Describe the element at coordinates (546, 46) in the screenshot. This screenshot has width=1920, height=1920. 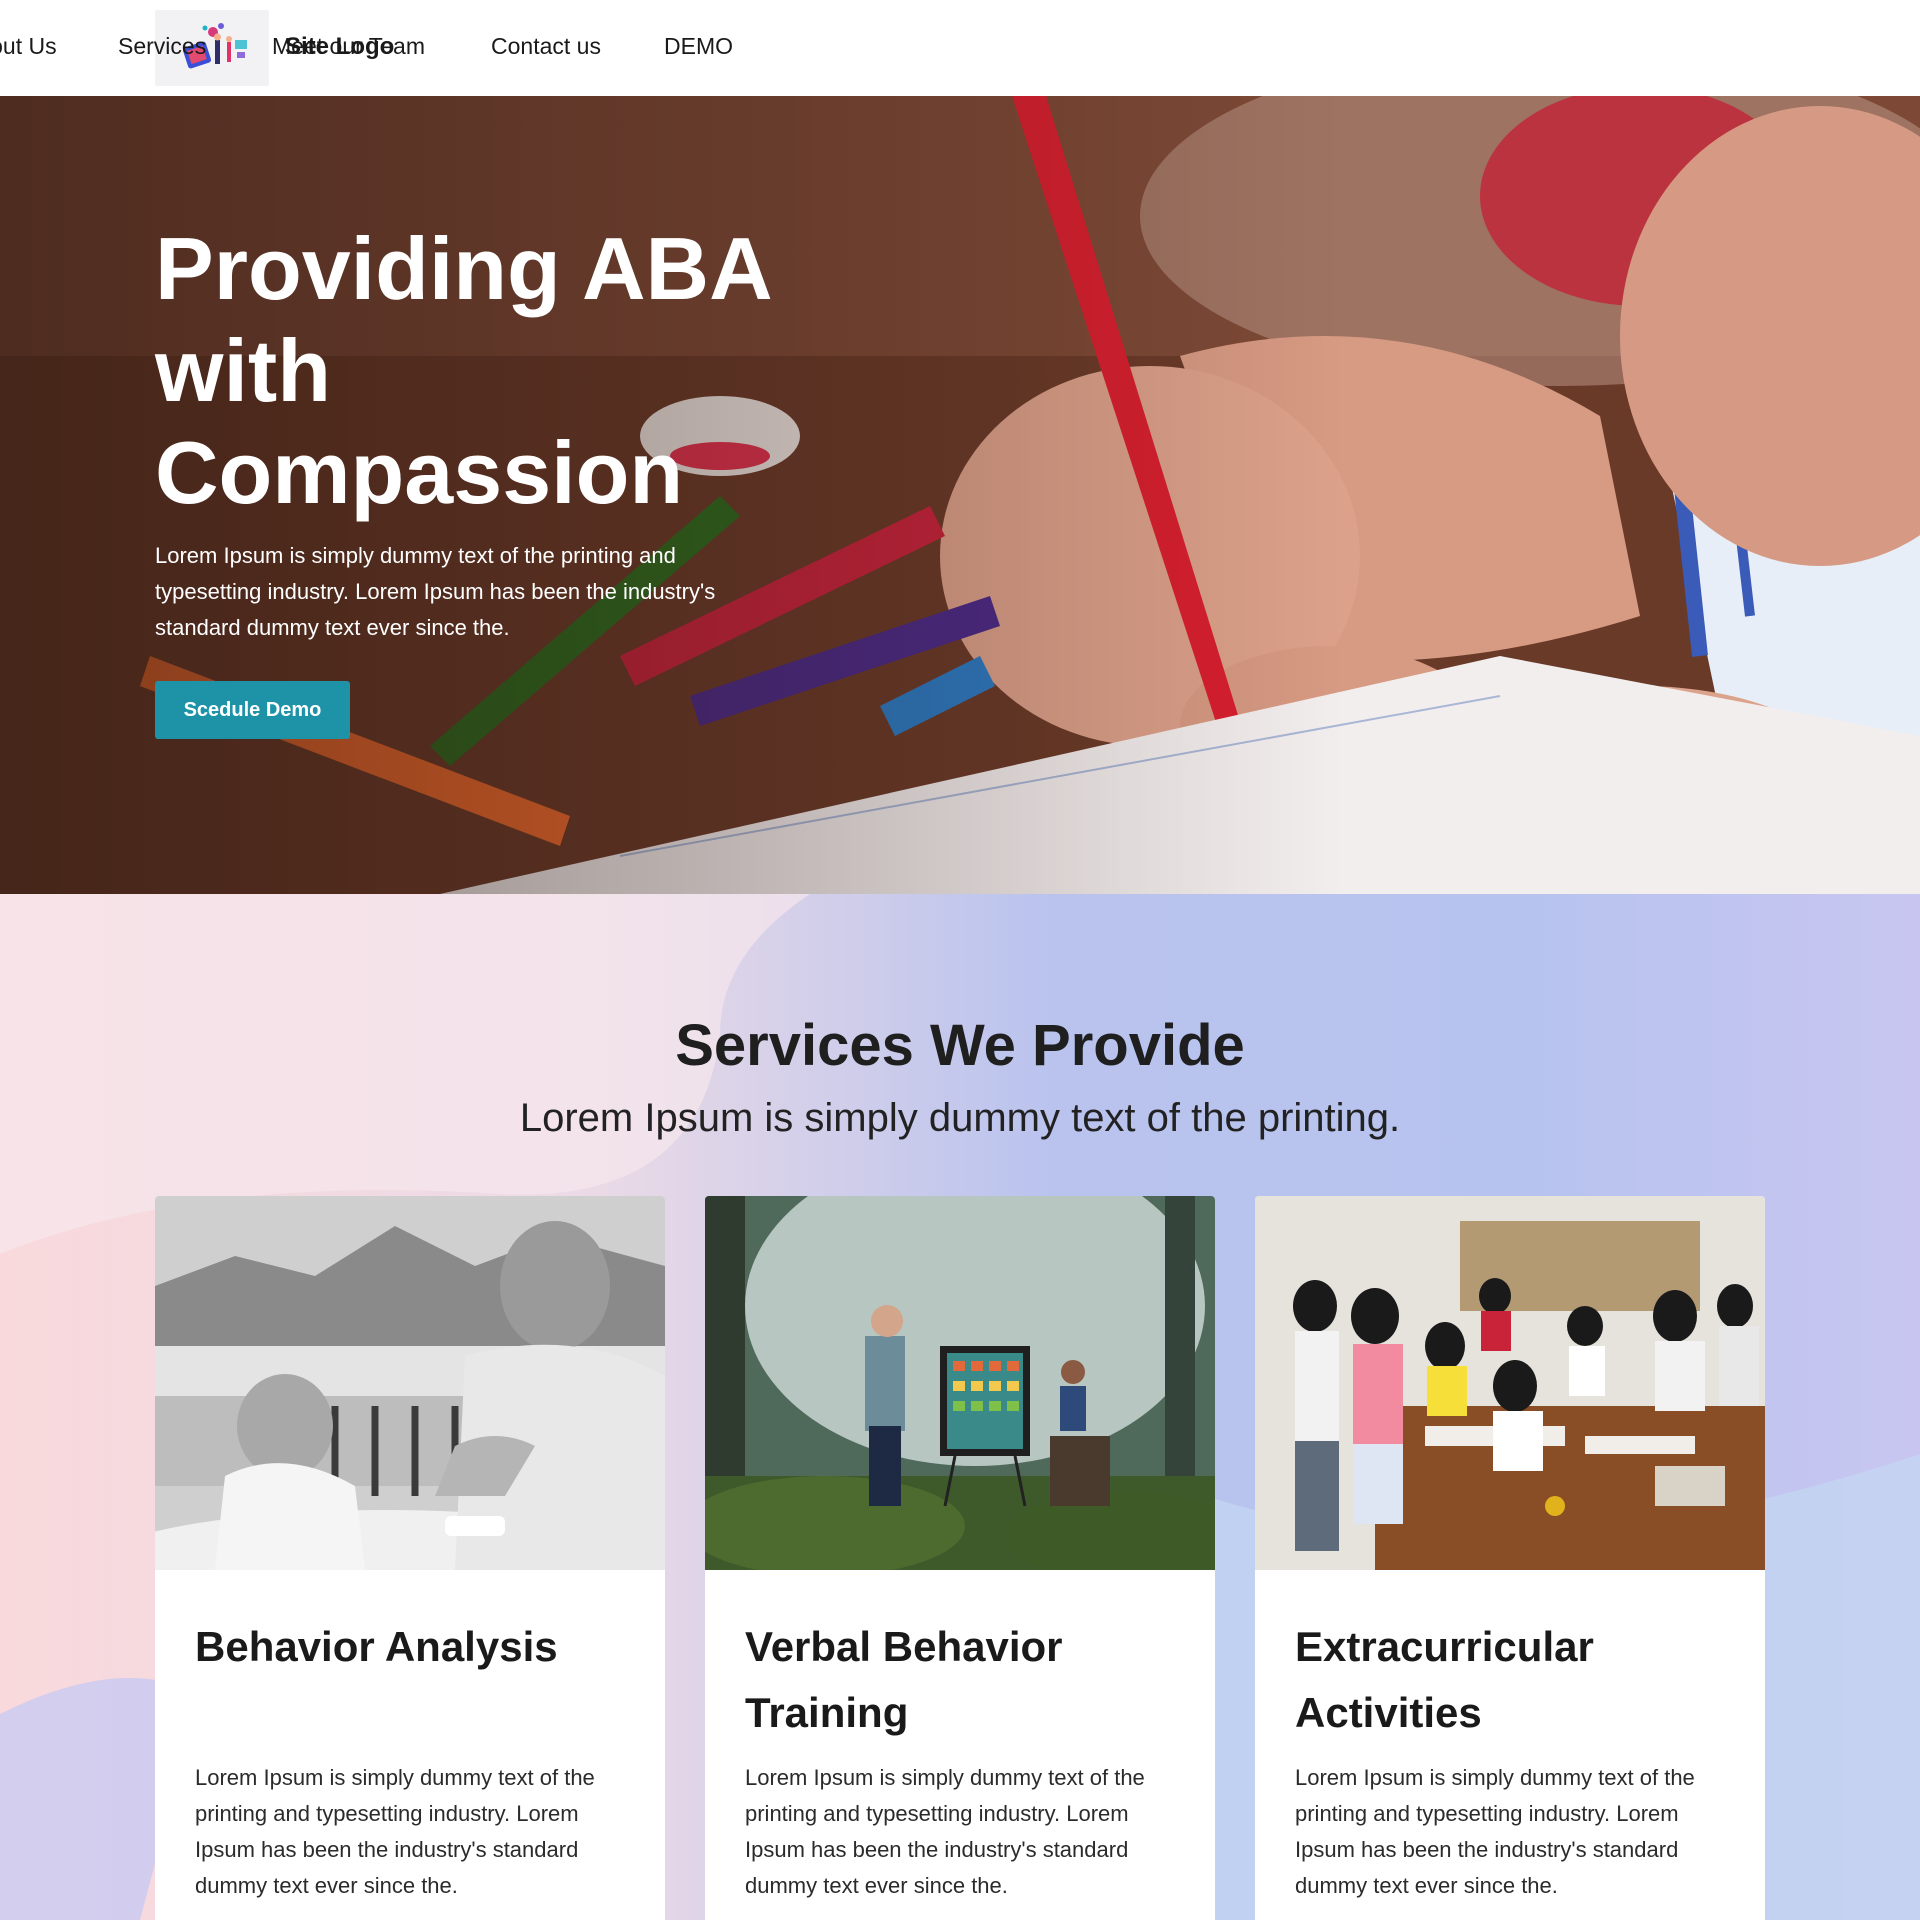
I see `nav-link-contact-us: Contact us` at that location.